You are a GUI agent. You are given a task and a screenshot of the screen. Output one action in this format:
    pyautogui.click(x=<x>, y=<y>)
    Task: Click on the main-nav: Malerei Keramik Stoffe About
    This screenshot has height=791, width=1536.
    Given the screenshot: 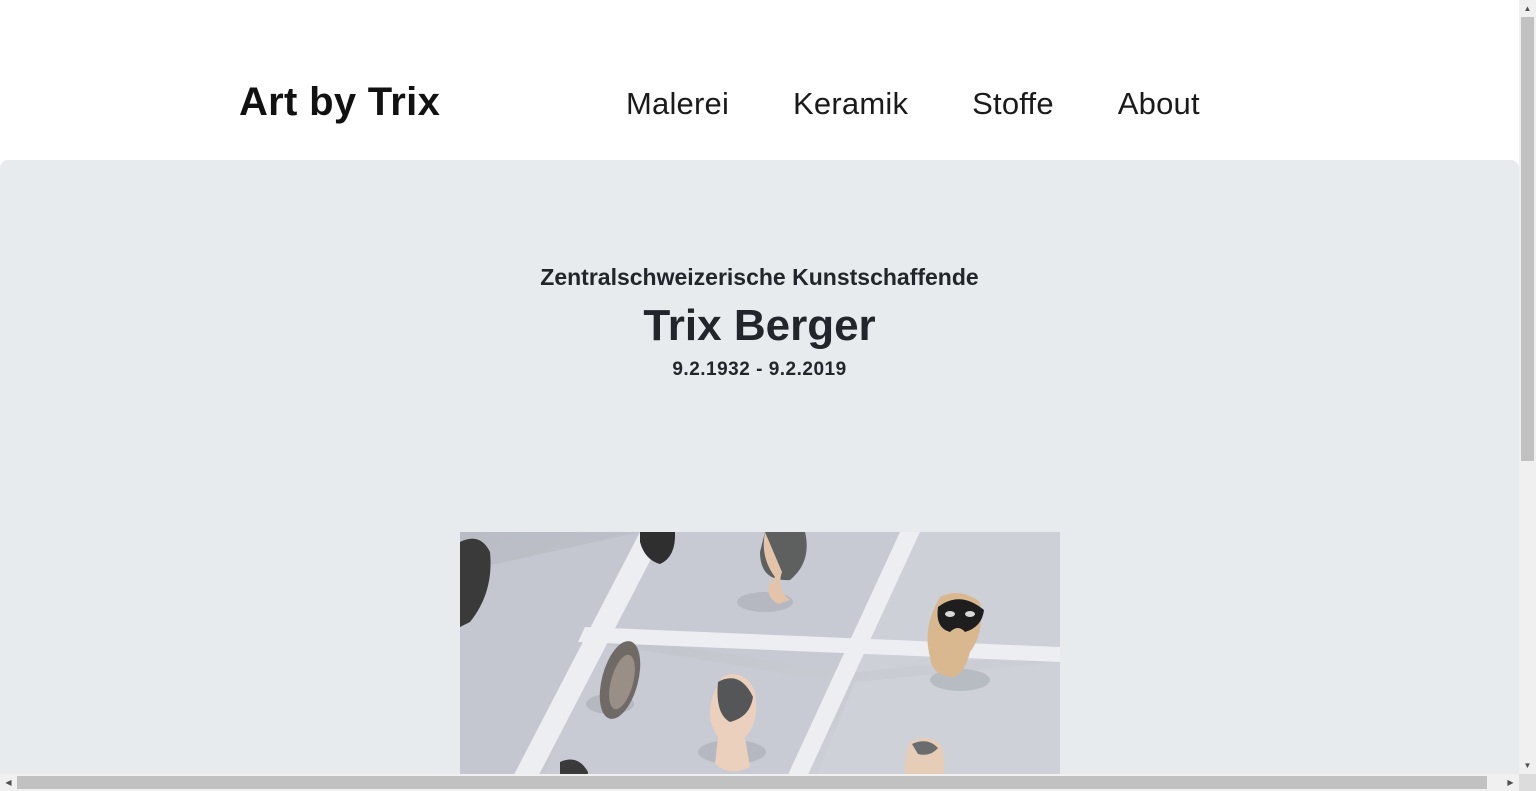 What is the action you would take?
    pyautogui.click(x=913, y=104)
    